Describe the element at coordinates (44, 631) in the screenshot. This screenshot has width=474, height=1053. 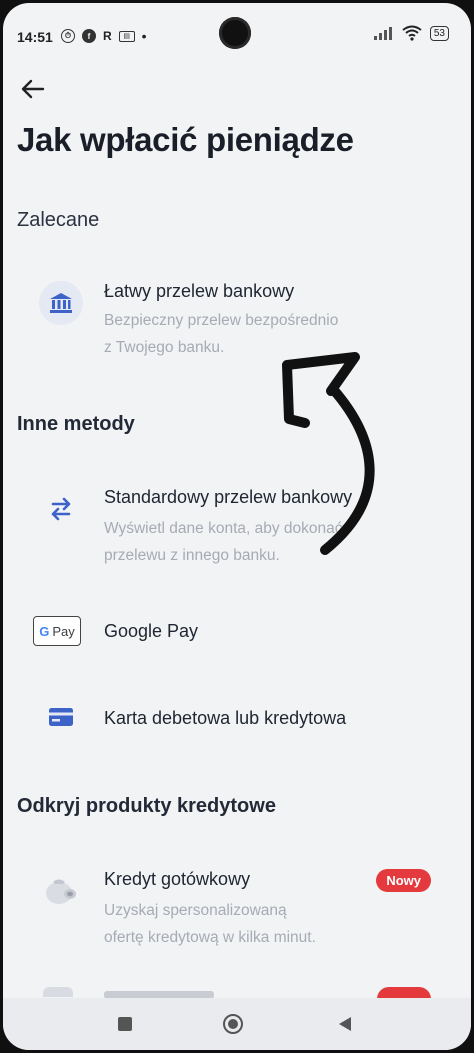
I see `google-g-logo: G` at that location.